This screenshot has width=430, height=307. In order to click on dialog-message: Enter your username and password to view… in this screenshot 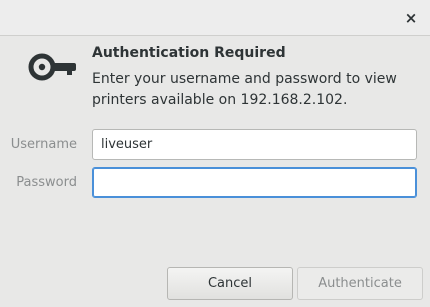, I will do `click(244, 89)`.